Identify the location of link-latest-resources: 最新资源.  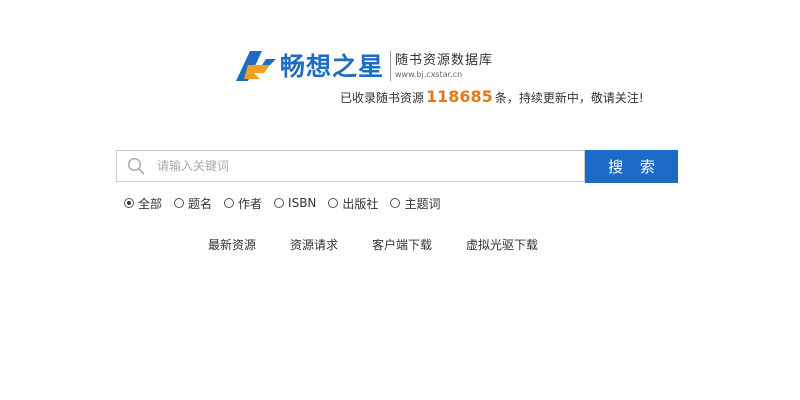
(232, 244).